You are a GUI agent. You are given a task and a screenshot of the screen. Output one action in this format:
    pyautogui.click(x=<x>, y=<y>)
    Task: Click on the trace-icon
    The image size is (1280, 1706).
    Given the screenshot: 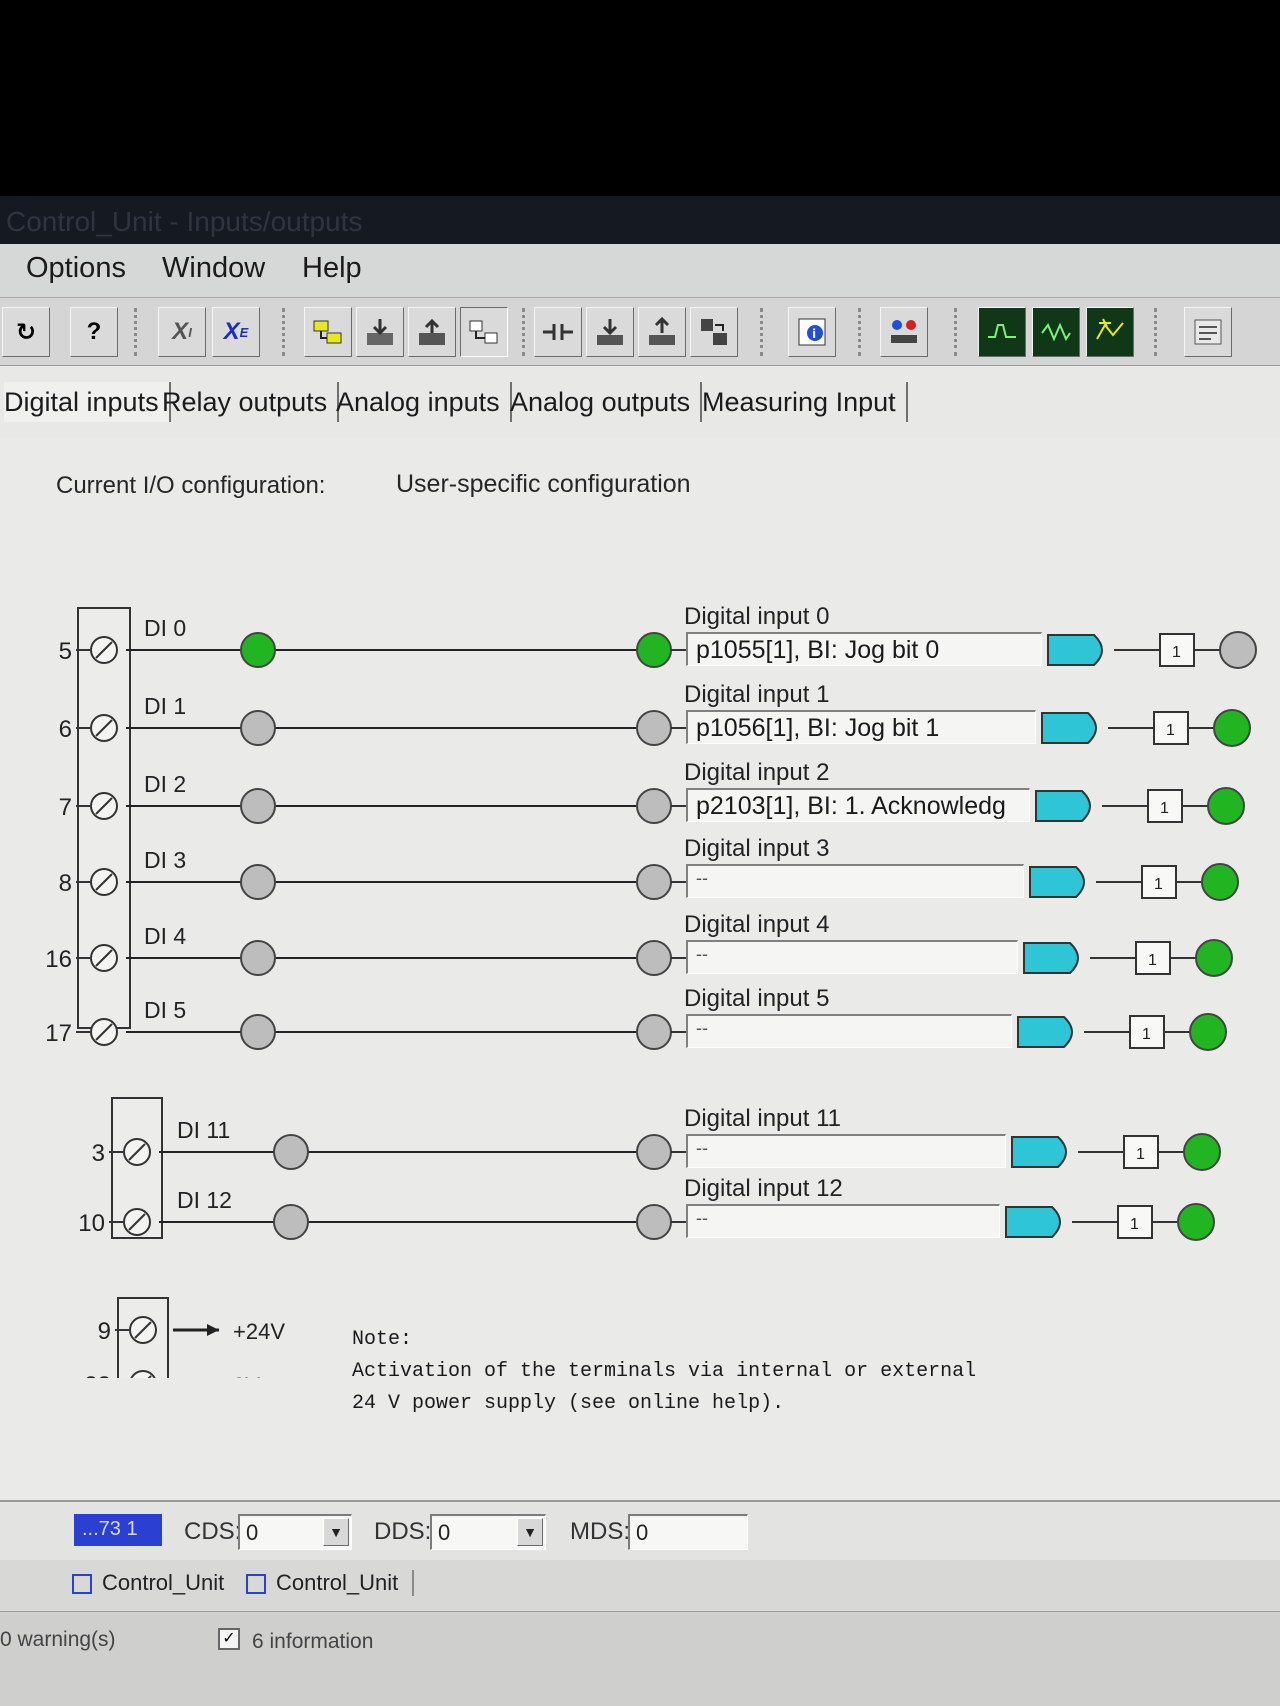 What is the action you would take?
    pyautogui.click(x=1002, y=332)
    